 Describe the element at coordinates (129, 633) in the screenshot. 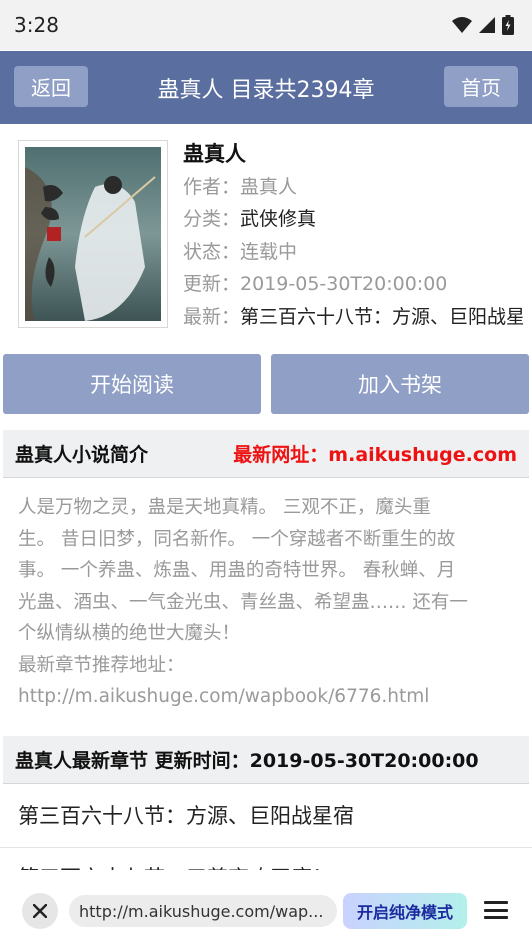

I see `intro-line: 个纵情纵横的绝世大魔头！` at that location.